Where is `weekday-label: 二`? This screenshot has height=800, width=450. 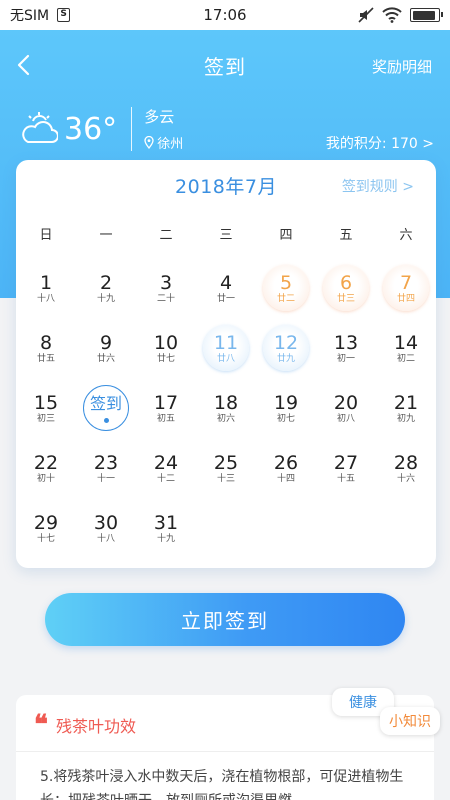 weekday-label: 二 is located at coordinates (166, 235).